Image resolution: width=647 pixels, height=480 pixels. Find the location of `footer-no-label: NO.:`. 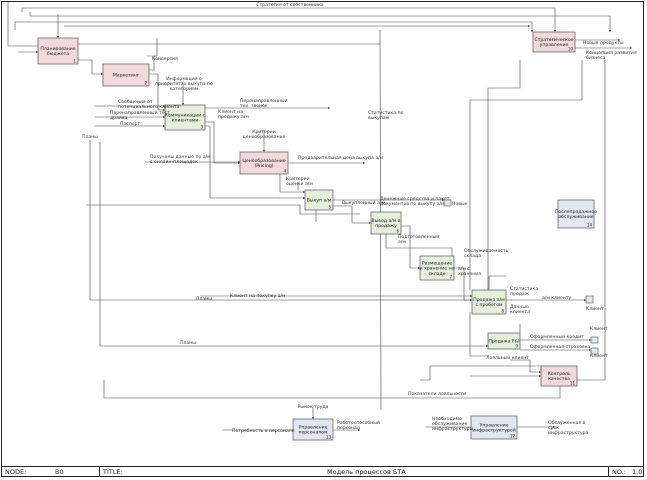

footer-no-label: NO.: is located at coordinates (619, 472).